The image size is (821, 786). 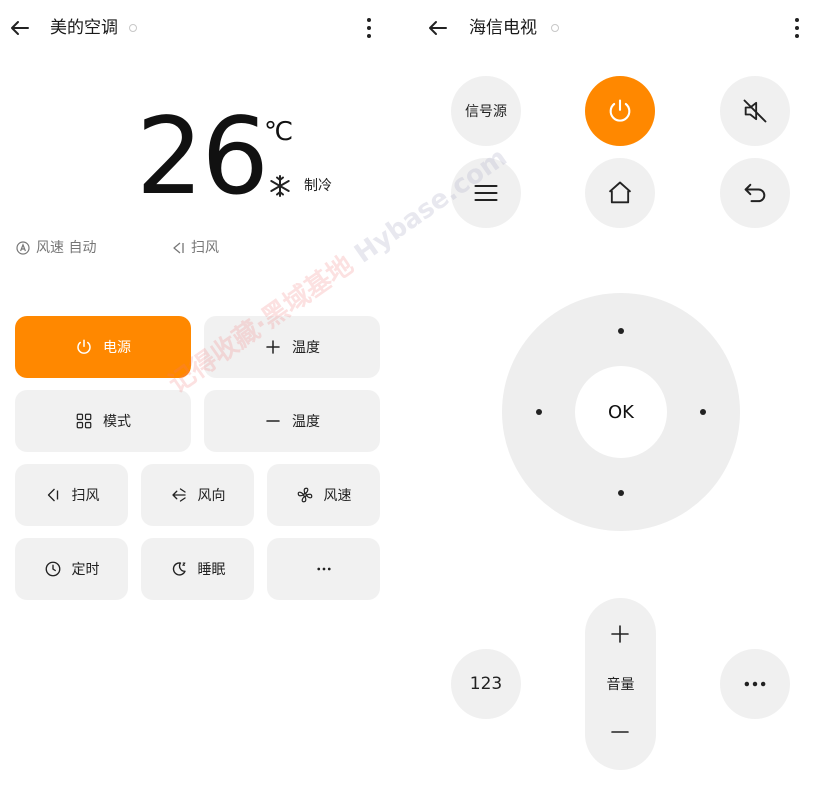 What do you see at coordinates (318, 186) in the screenshot?
I see `mode-label: 制冷` at bounding box center [318, 186].